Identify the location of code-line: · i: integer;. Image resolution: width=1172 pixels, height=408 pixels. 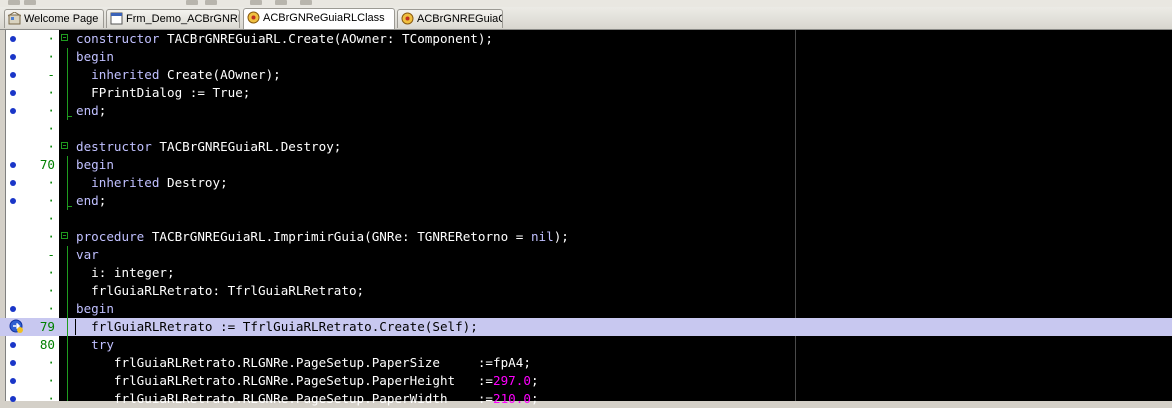
(586, 273).